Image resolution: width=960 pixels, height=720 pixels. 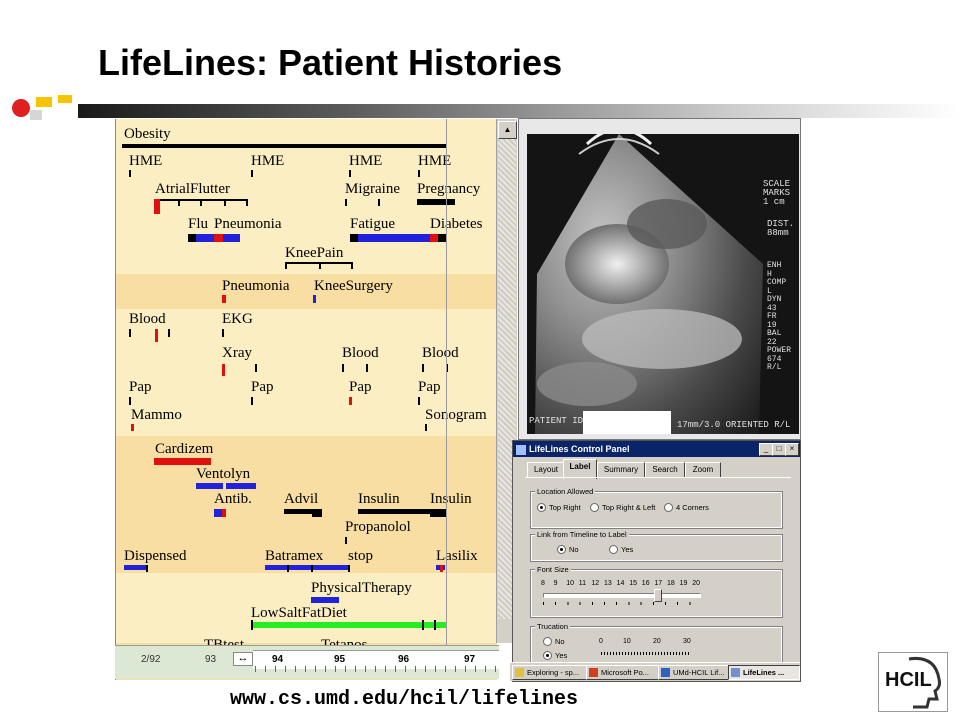 What do you see at coordinates (622, 595) in the screenshot?
I see `font-size-slider-track` at bounding box center [622, 595].